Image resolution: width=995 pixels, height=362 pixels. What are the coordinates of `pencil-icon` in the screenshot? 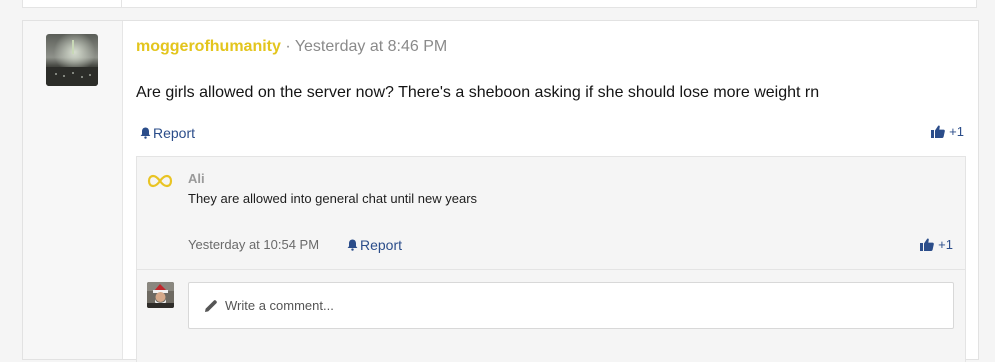 It's located at (211, 308).